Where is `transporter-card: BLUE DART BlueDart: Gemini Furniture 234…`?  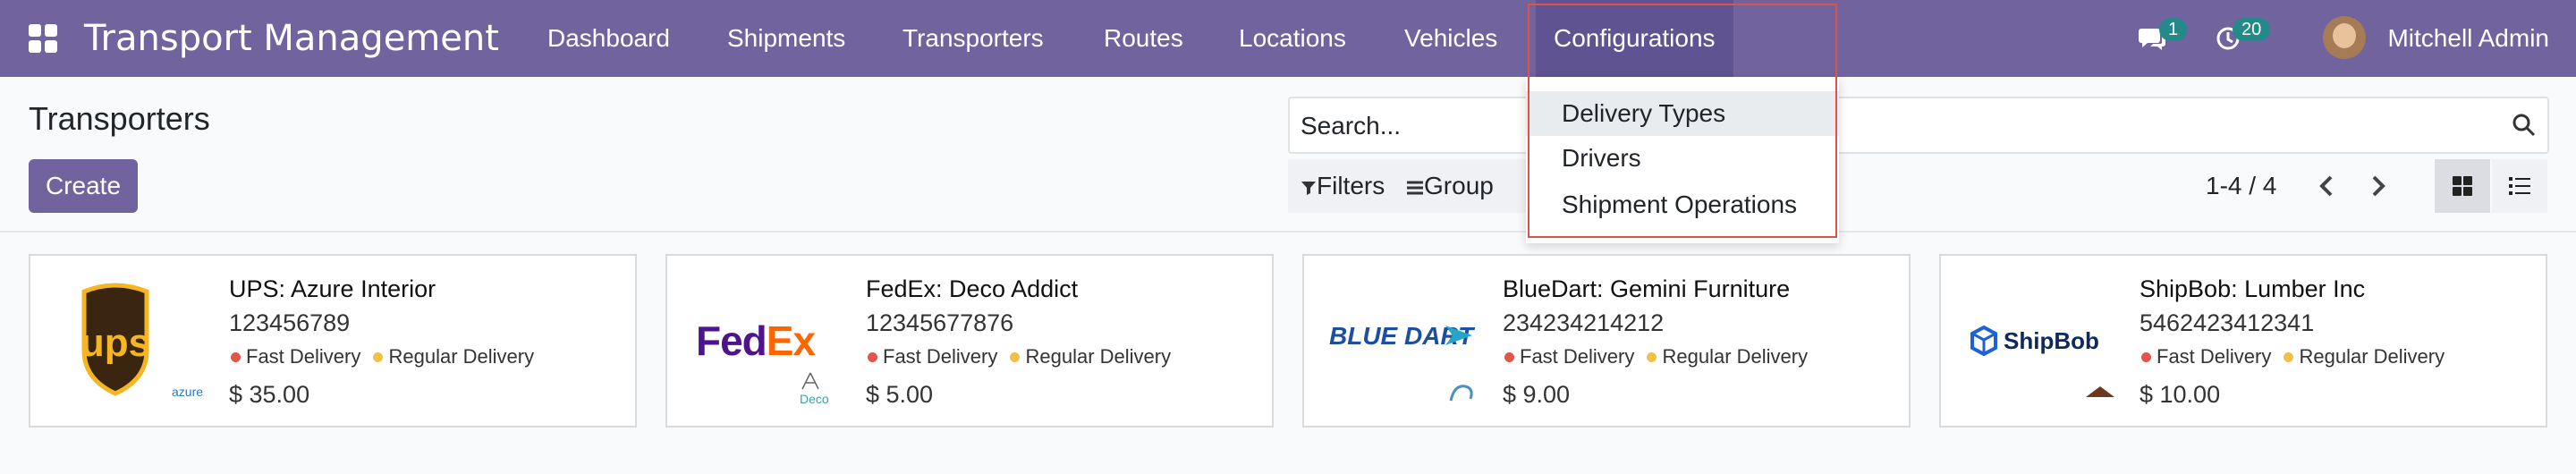
transporter-card: BLUE DART BlueDart: Gemini Furniture 234… is located at coordinates (1606, 340).